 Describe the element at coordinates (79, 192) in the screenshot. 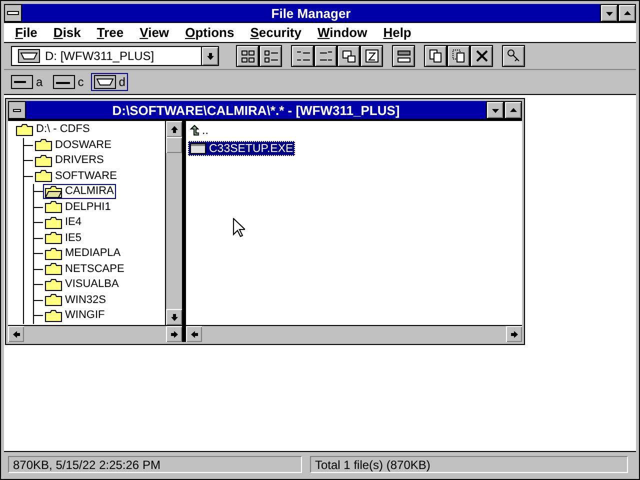

I see `folder-tree-item: CALMIRA` at that location.